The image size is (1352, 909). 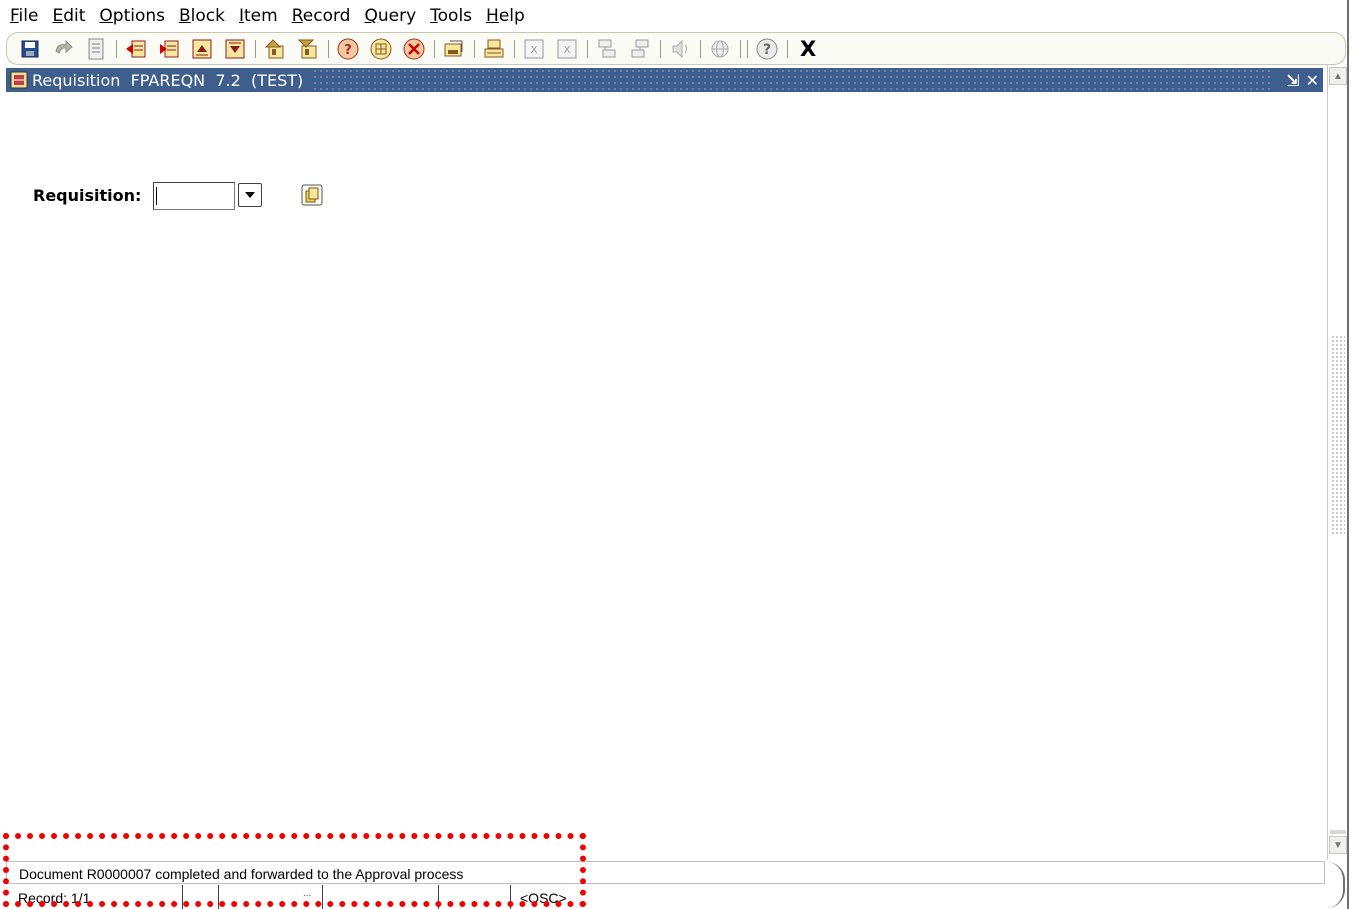 I want to click on window-title-bar: Requisition FPAREQN 7.2 (TEST) ⇲ ✕, so click(x=664, y=80).